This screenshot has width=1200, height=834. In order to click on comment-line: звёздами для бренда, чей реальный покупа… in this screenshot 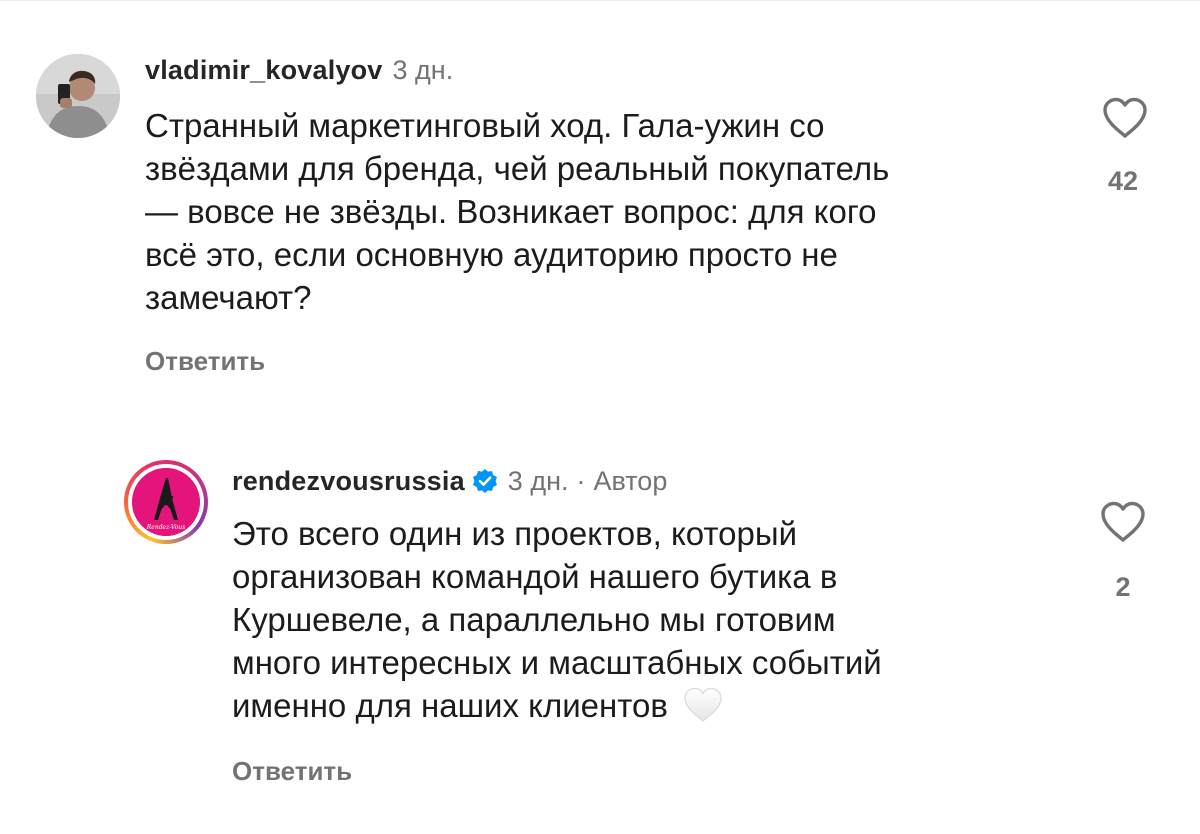, I will do `click(517, 168)`.